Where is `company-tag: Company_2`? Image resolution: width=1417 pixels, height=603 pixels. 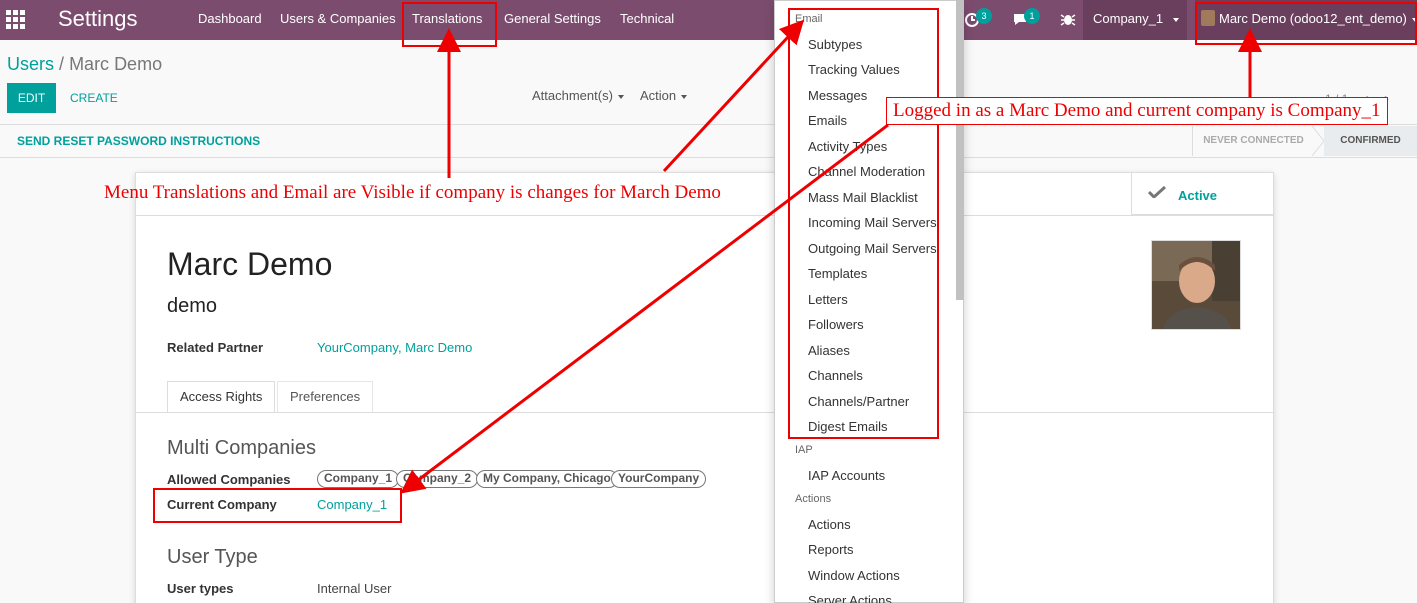
company-tag: Company_2 is located at coordinates (437, 479).